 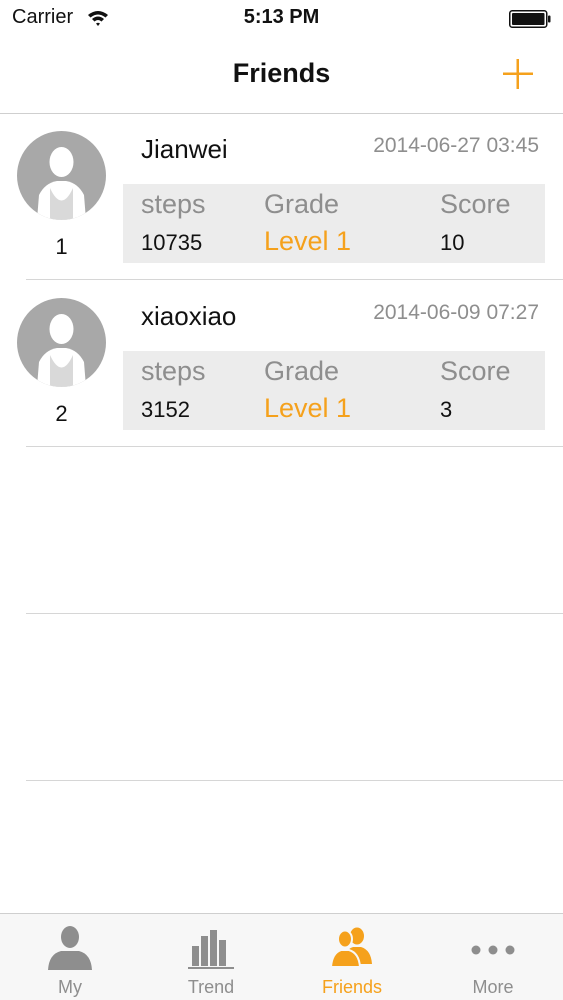 I want to click on stats-panel: steps Grade Score 10735 Level 1 10, so click(x=334, y=223).